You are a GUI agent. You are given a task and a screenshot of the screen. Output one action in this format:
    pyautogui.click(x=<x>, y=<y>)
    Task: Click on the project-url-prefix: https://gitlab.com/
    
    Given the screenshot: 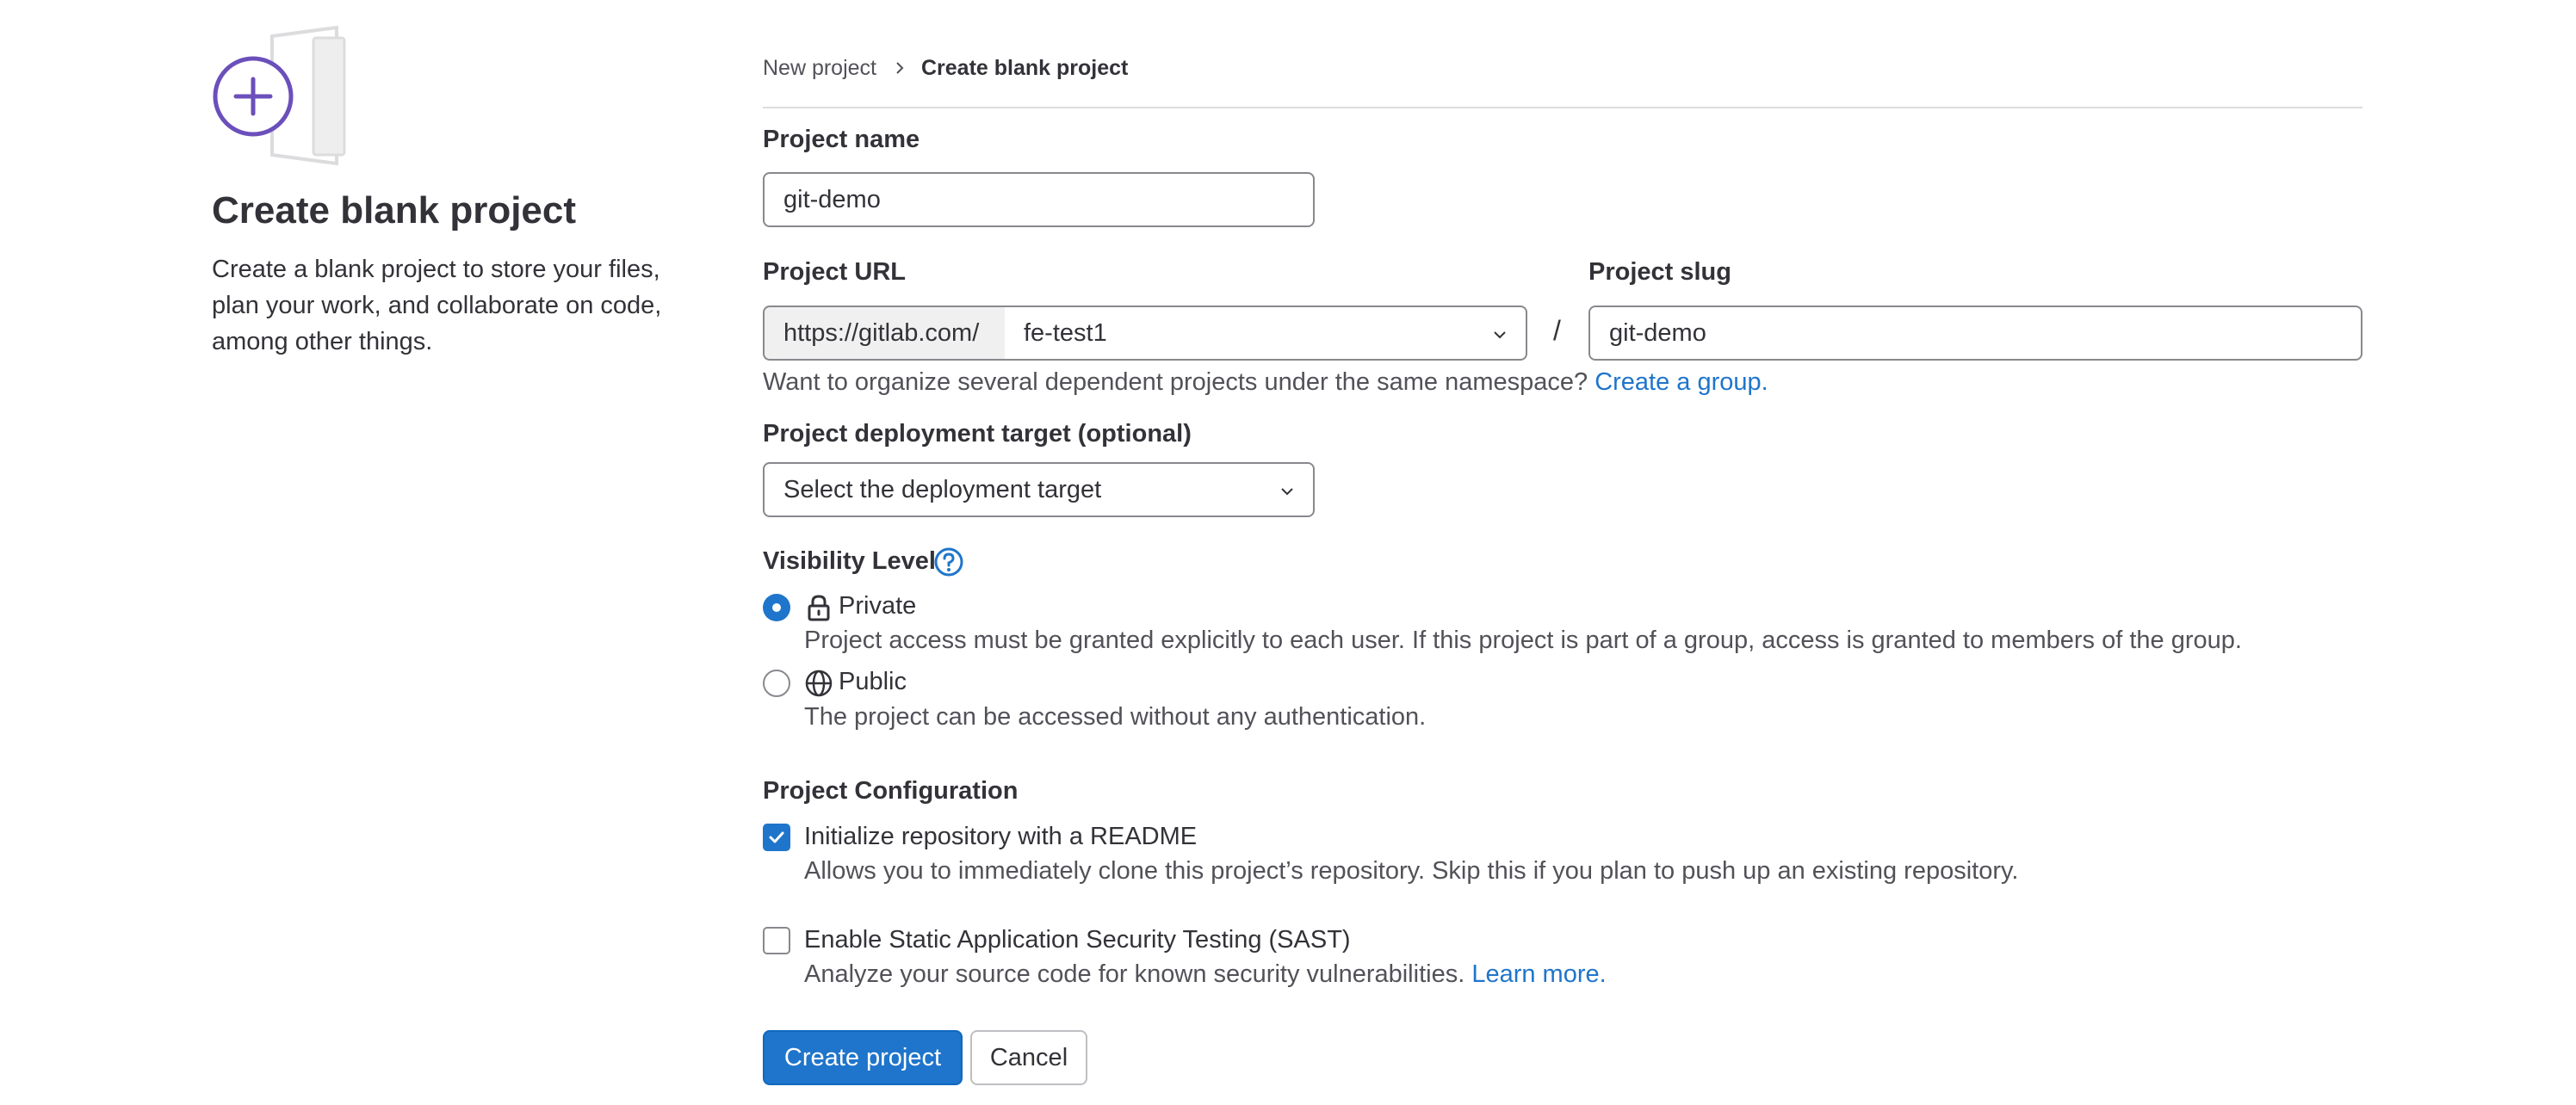 What is the action you would take?
    pyautogui.click(x=885, y=333)
    